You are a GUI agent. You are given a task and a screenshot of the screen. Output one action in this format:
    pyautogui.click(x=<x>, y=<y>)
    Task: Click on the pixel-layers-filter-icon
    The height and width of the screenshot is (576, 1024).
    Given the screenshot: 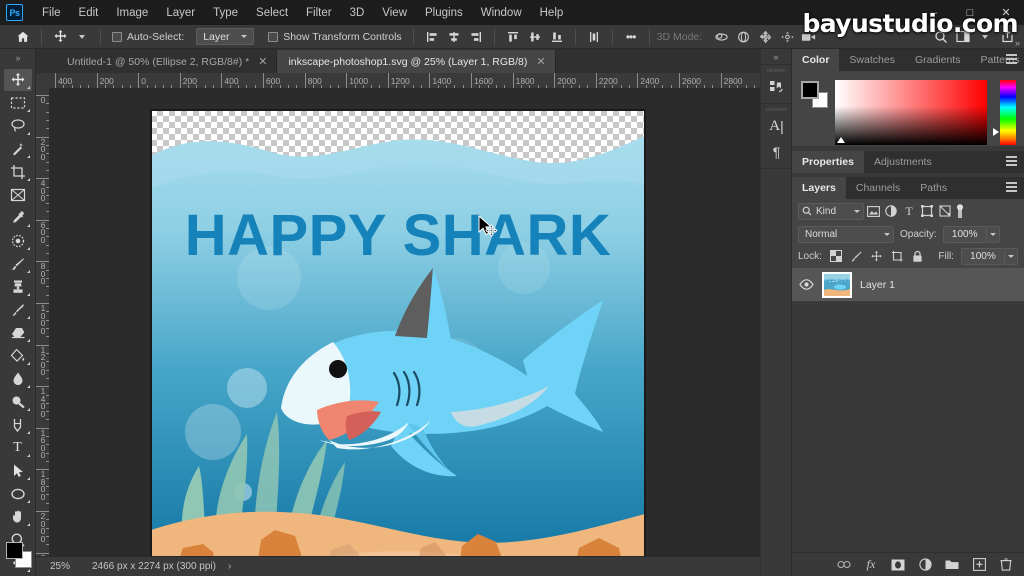 What is the action you would take?
    pyautogui.click(x=873, y=211)
    